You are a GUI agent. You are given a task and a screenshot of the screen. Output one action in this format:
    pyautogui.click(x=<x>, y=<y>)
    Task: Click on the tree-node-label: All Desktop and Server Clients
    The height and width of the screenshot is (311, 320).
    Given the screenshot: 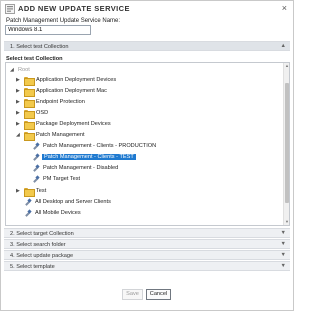 What is the action you would take?
    pyautogui.click(x=73, y=201)
    